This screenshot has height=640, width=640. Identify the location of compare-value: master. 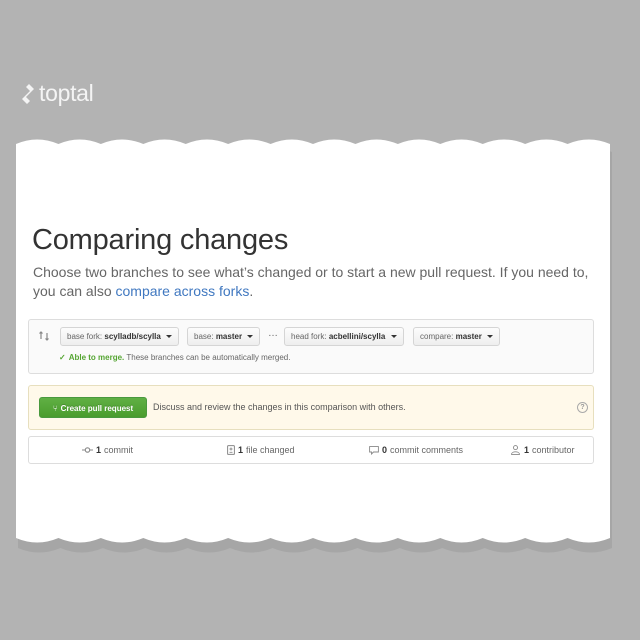
(468, 336).